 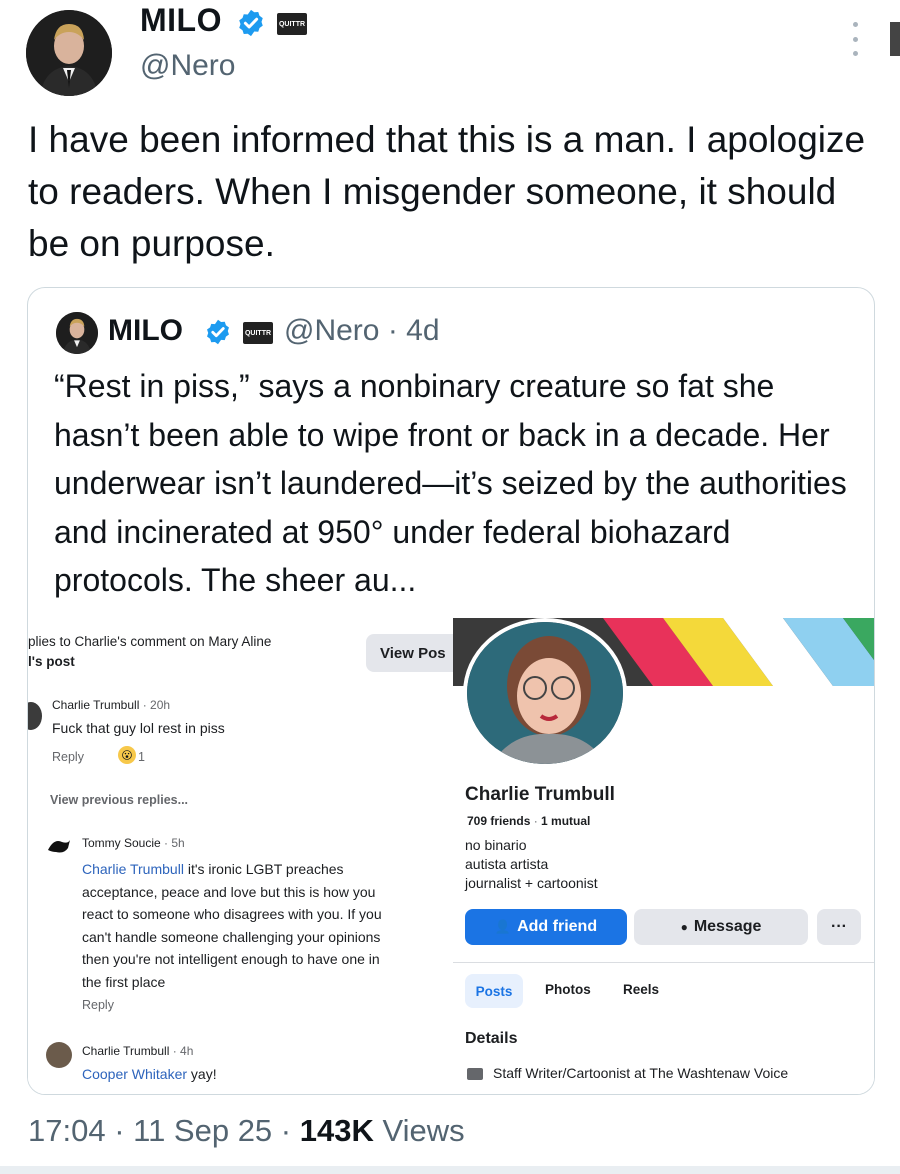 I want to click on comment-time: · 4h, so click(x=183, y=1051).